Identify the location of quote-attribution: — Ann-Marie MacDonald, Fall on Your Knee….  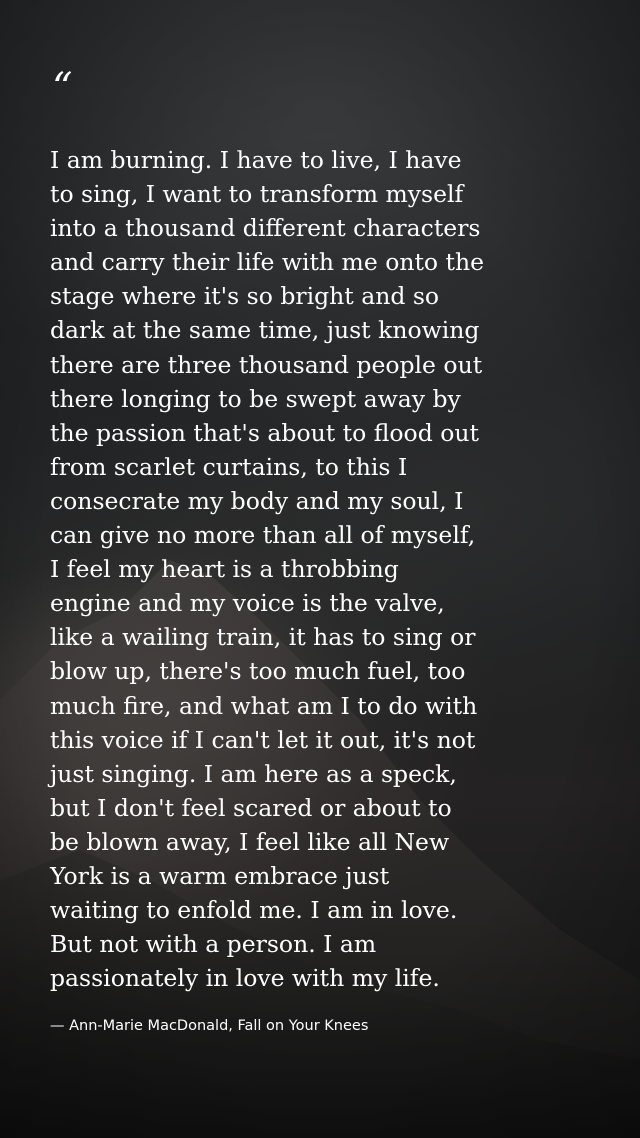
(209, 1026).